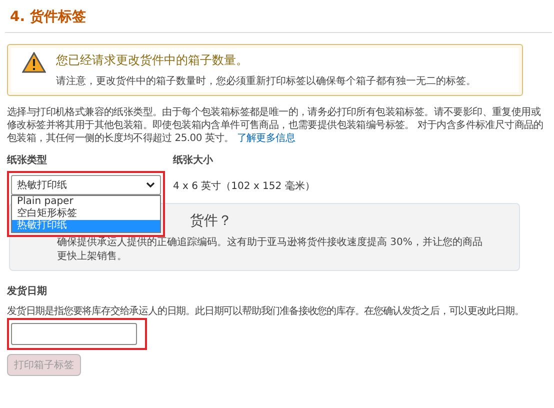 The height and width of the screenshot is (408, 554). I want to click on ship-date-description: 发货日期是指您要将库存交给承运人的日期。此日期可以帮助我们准备接收您的库存。在您确认发货之后，可以更改此日期。, so click(266, 311).